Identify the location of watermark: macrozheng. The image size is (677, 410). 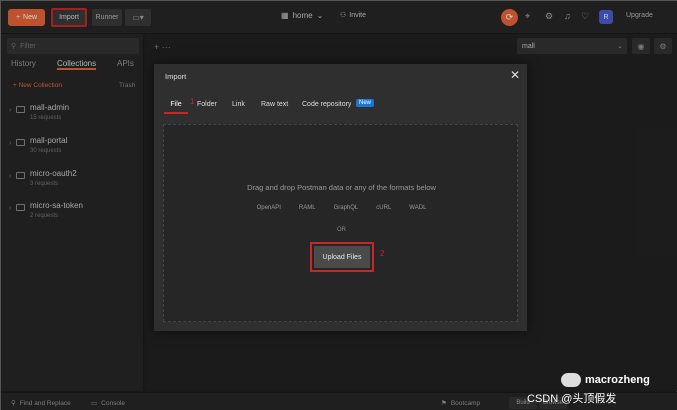
(605, 380).